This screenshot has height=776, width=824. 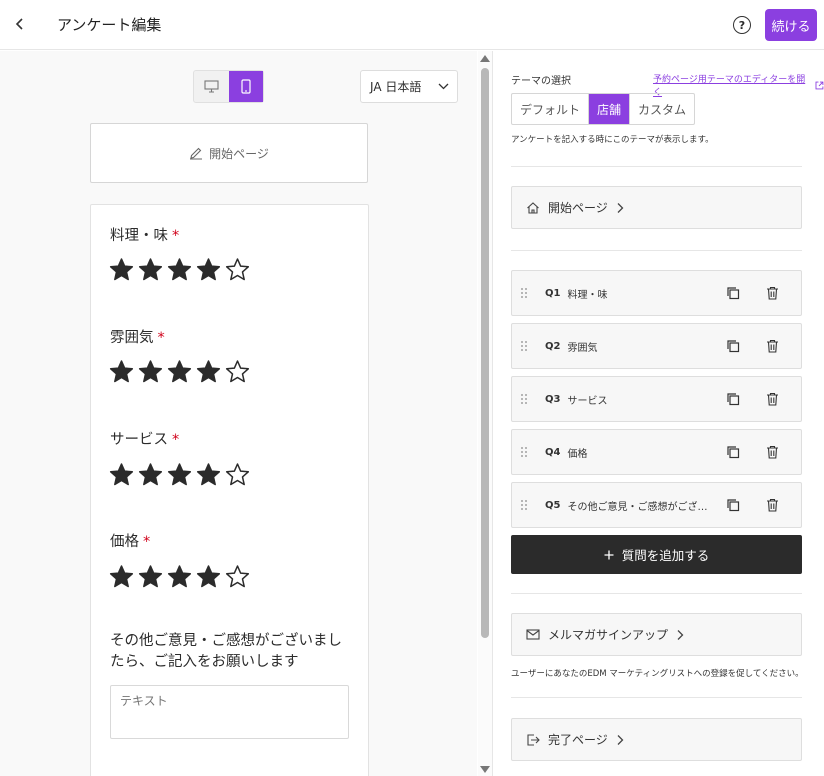 I want to click on desktop-view-button, so click(x=211, y=86).